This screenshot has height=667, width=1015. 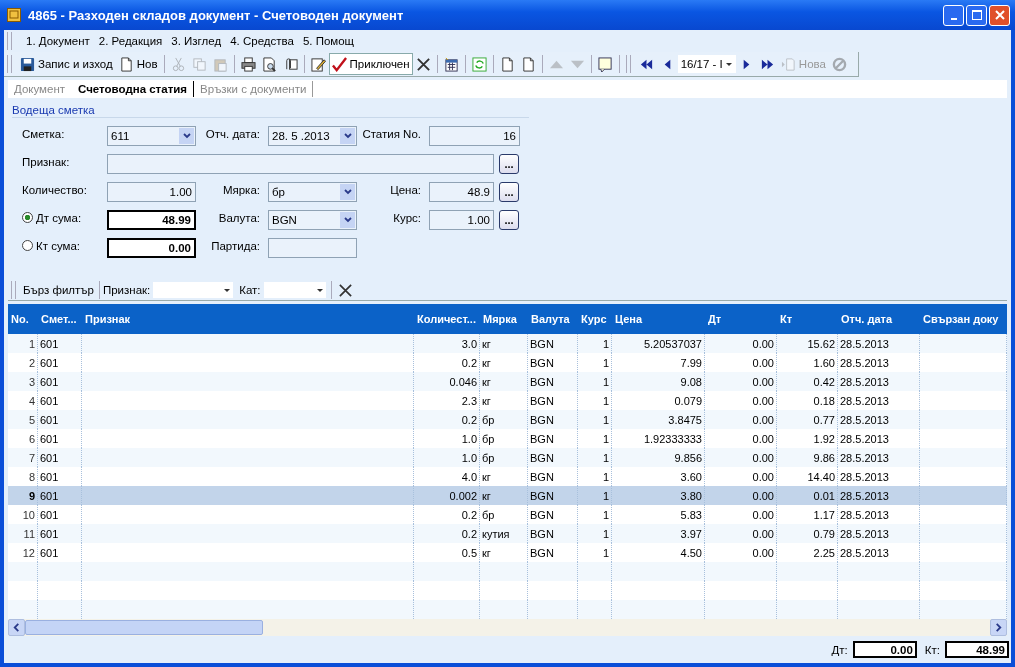 What do you see at coordinates (312, 248) in the screenshot?
I see `batch-field` at bounding box center [312, 248].